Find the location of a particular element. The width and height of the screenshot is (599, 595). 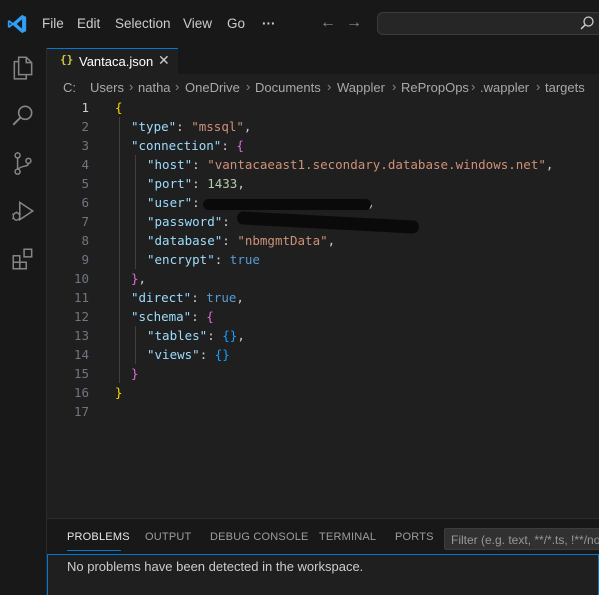

json-key: "encrypt" is located at coordinates (181, 259).